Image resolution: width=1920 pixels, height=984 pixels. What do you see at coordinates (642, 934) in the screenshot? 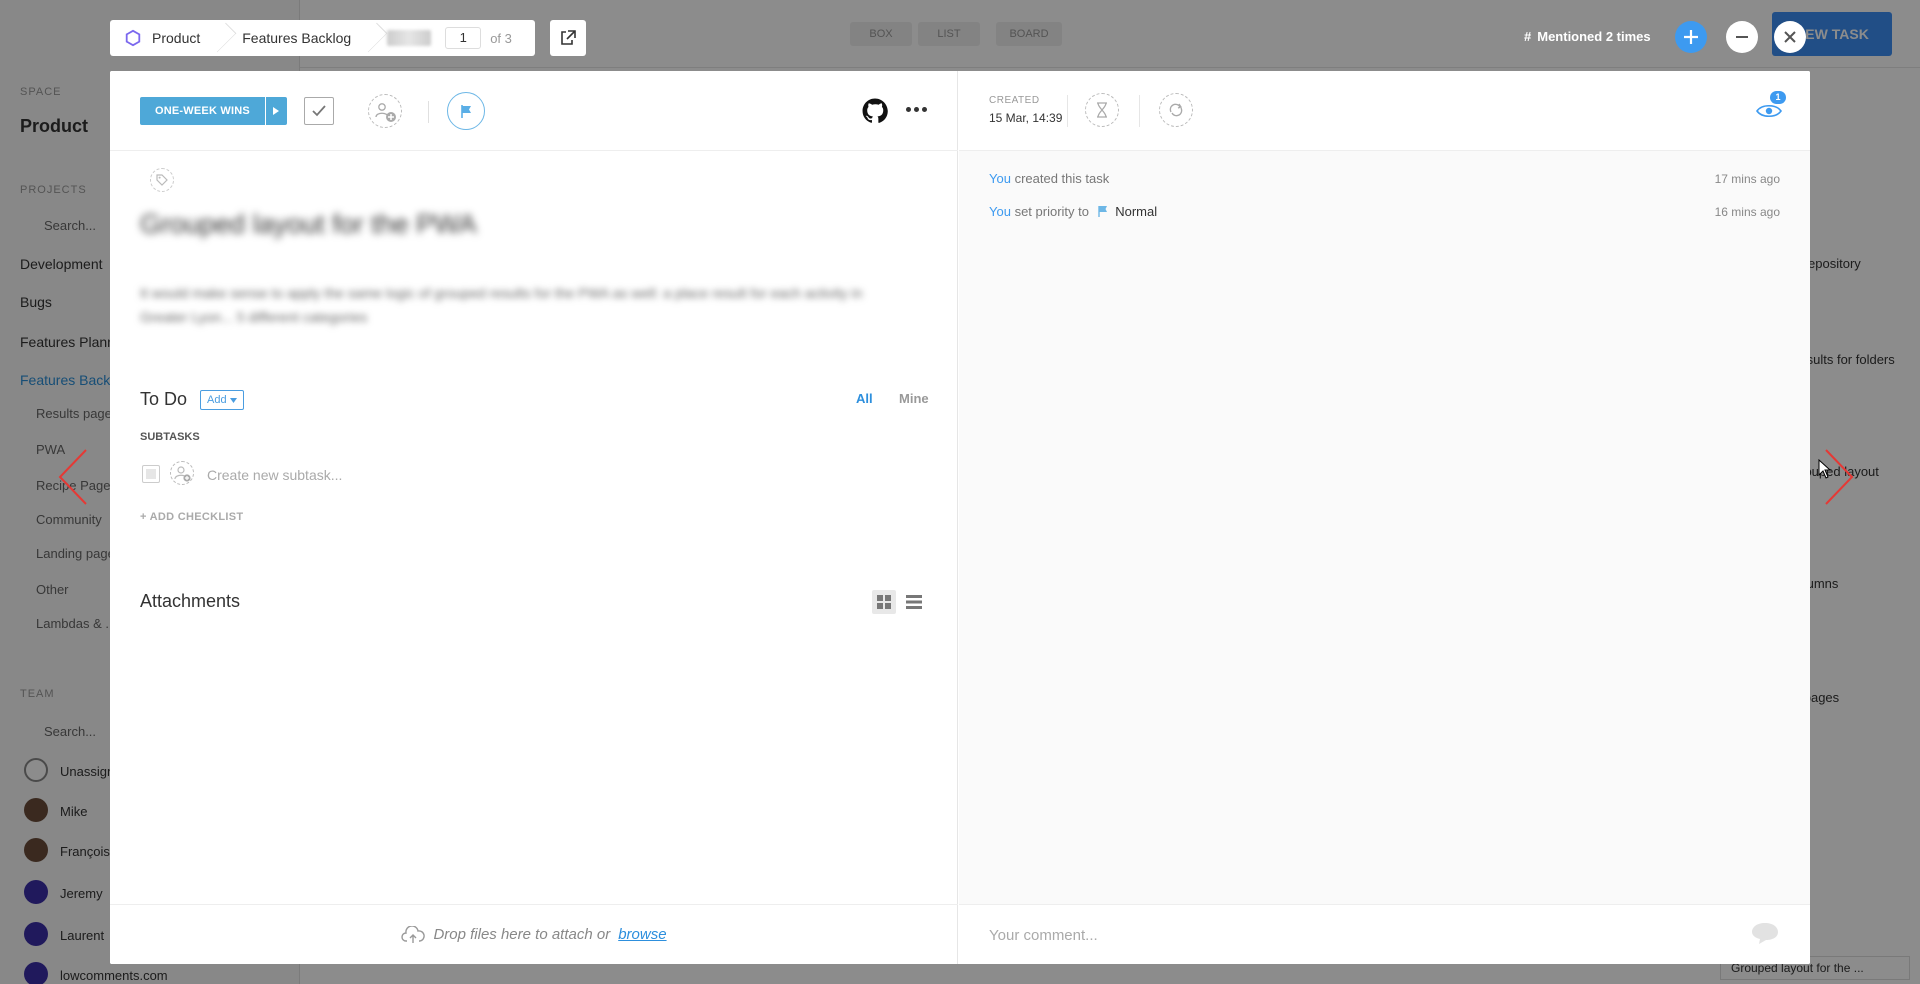
I see `browse-link: browse` at bounding box center [642, 934].